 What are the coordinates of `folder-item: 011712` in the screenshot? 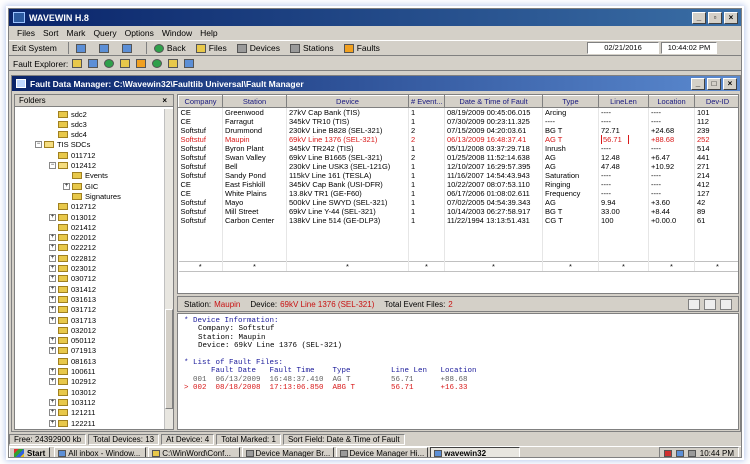 It's located at (72, 155).